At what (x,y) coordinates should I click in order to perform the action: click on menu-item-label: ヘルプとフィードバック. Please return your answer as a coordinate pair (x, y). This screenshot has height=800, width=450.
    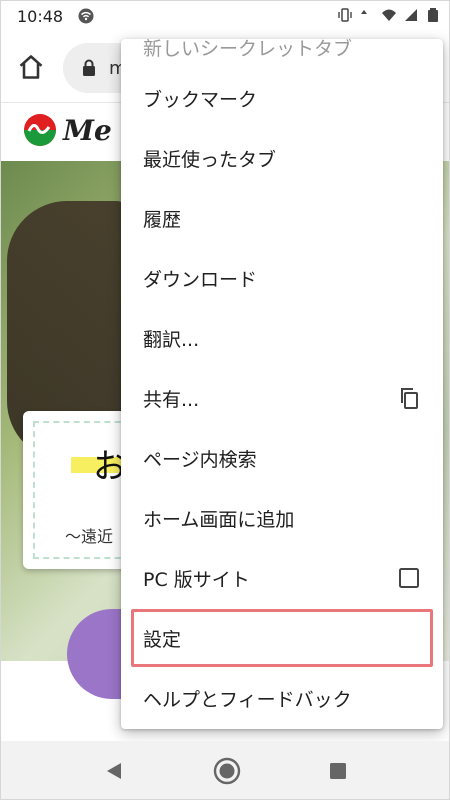
    Looking at the image, I should click on (247, 699).